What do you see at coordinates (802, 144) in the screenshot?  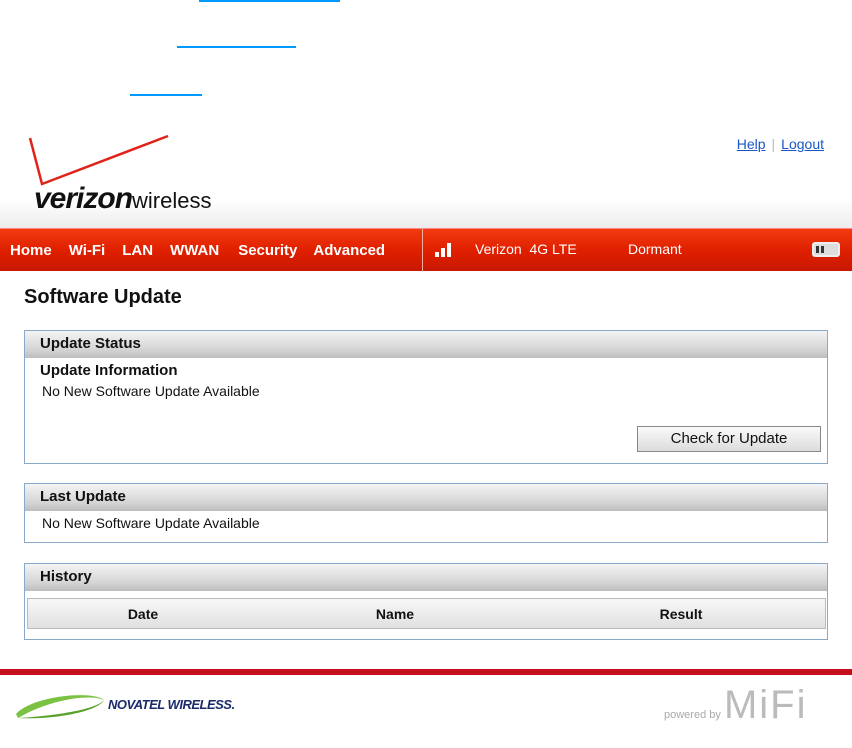 I see `logout-link: Logout` at bounding box center [802, 144].